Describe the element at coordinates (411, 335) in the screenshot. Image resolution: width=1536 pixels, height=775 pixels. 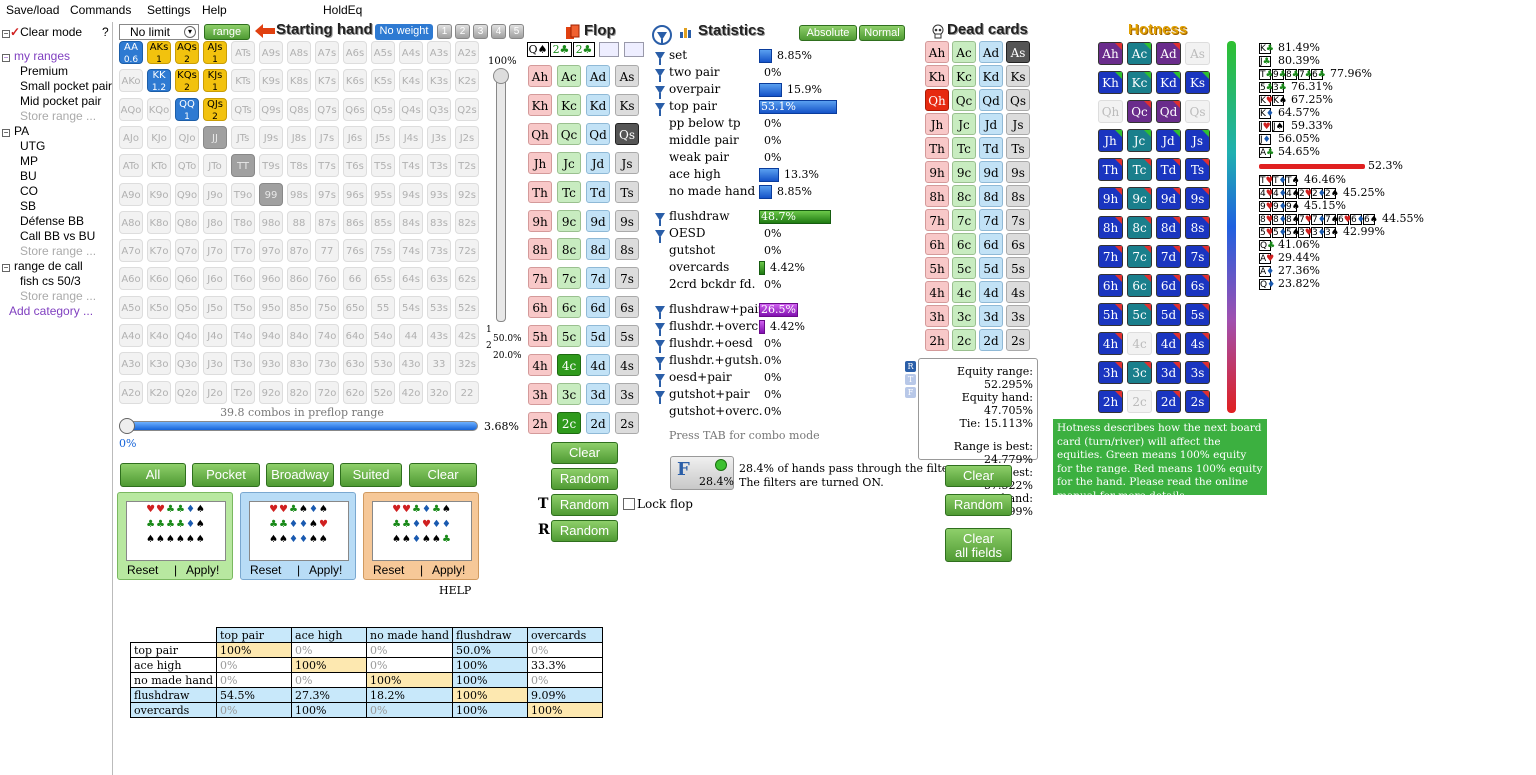
I see `hand-cell: 44` at that location.